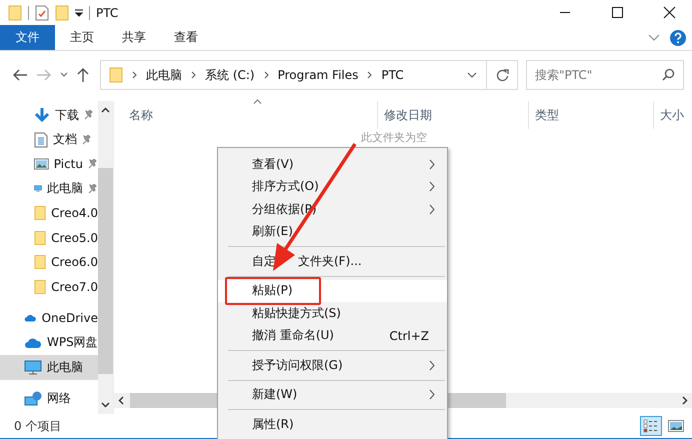 This screenshot has width=692, height=439. Describe the element at coordinates (74, 237) in the screenshot. I see `sidebar-label: Creo5.0` at that location.